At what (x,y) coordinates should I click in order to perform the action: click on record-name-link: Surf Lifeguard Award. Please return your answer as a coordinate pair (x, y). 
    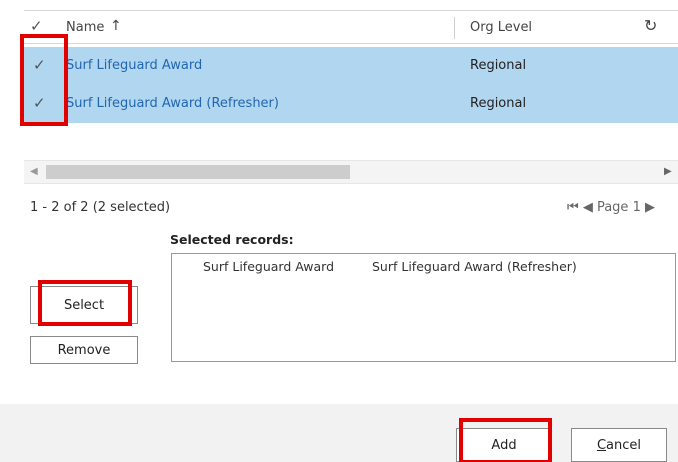
    Looking at the image, I should click on (134, 65).